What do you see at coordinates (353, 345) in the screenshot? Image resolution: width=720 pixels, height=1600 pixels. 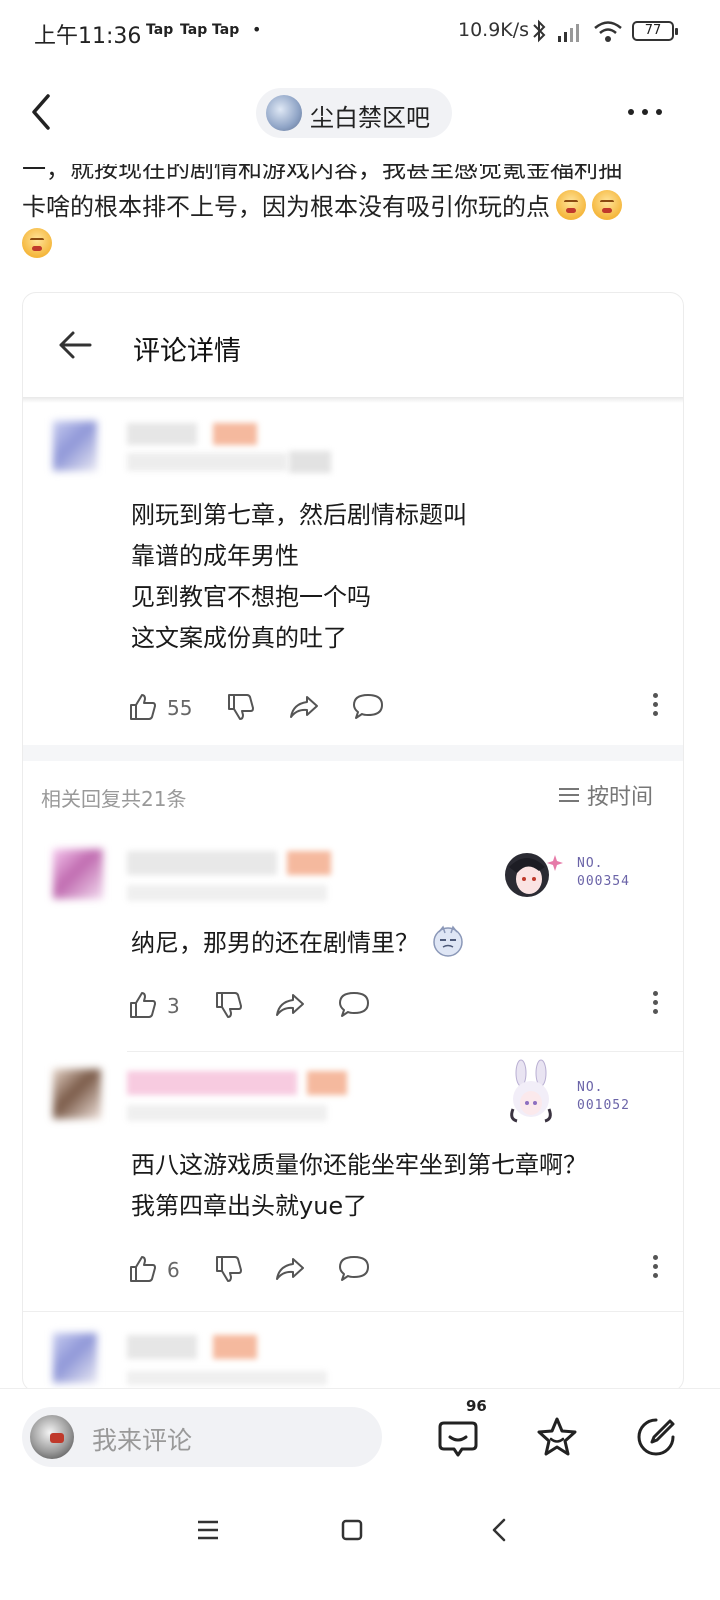 I see `card-header: 评论详情` at bounding box center [353, 345].